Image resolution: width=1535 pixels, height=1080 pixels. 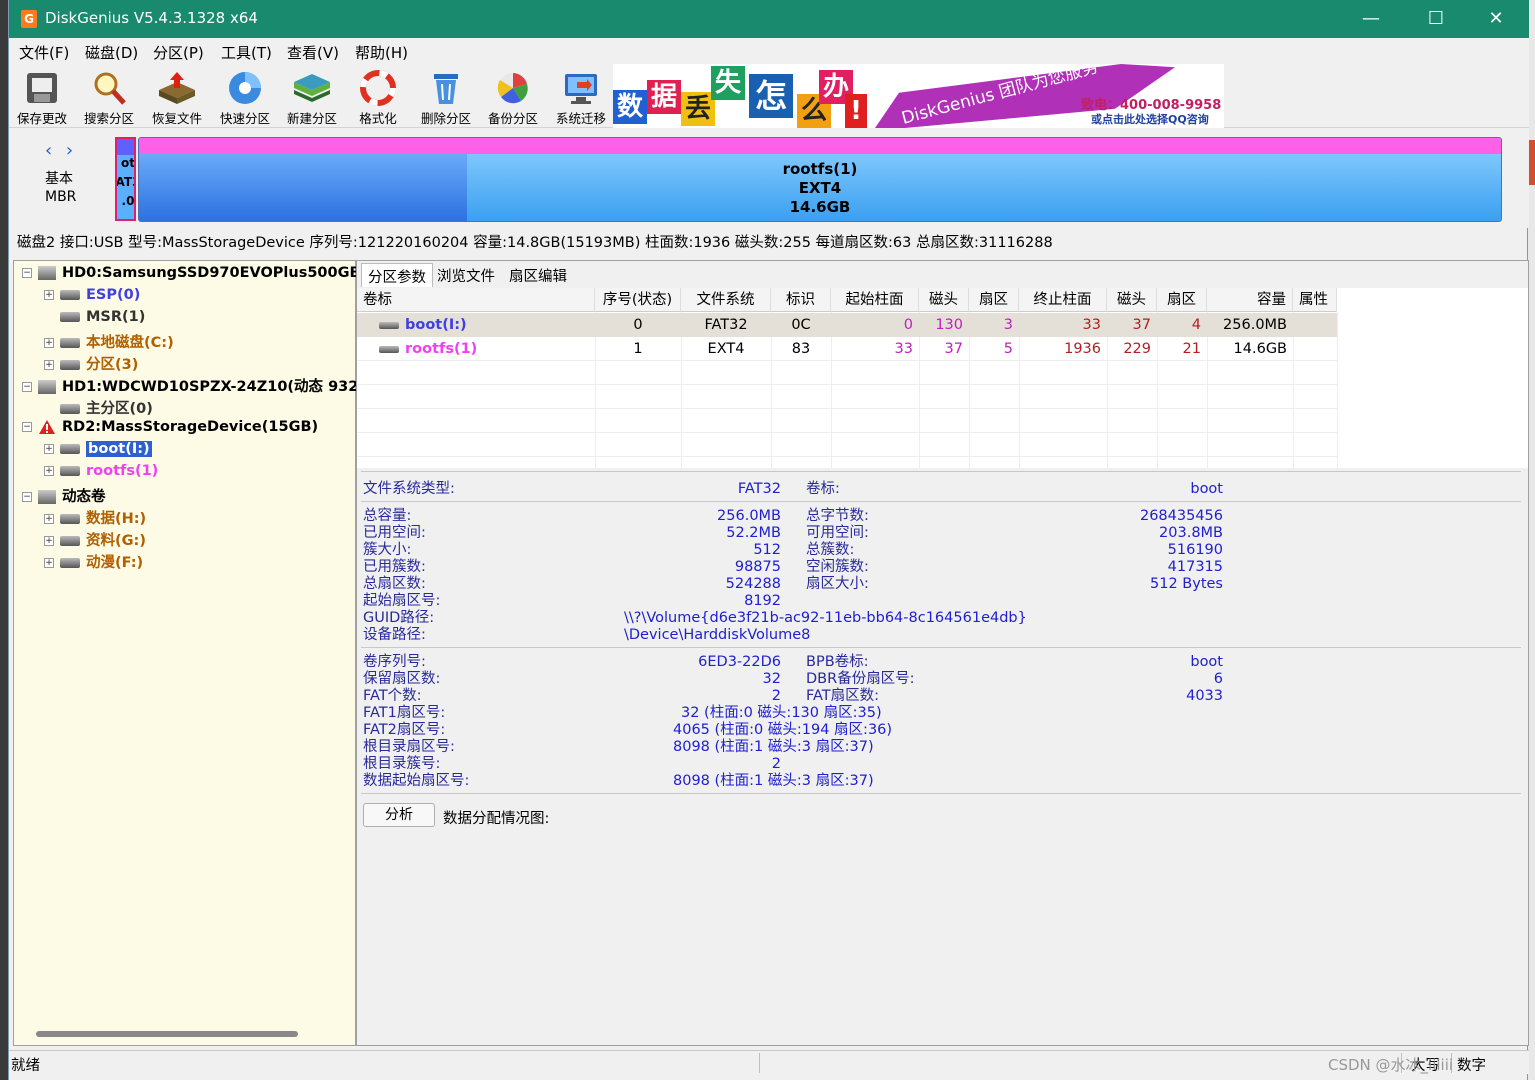 What do you see at coordinates (95, 539) in the screenshot?
I see `tree-docs-g: + 资料(G:)` at bounding box center [95, 539].